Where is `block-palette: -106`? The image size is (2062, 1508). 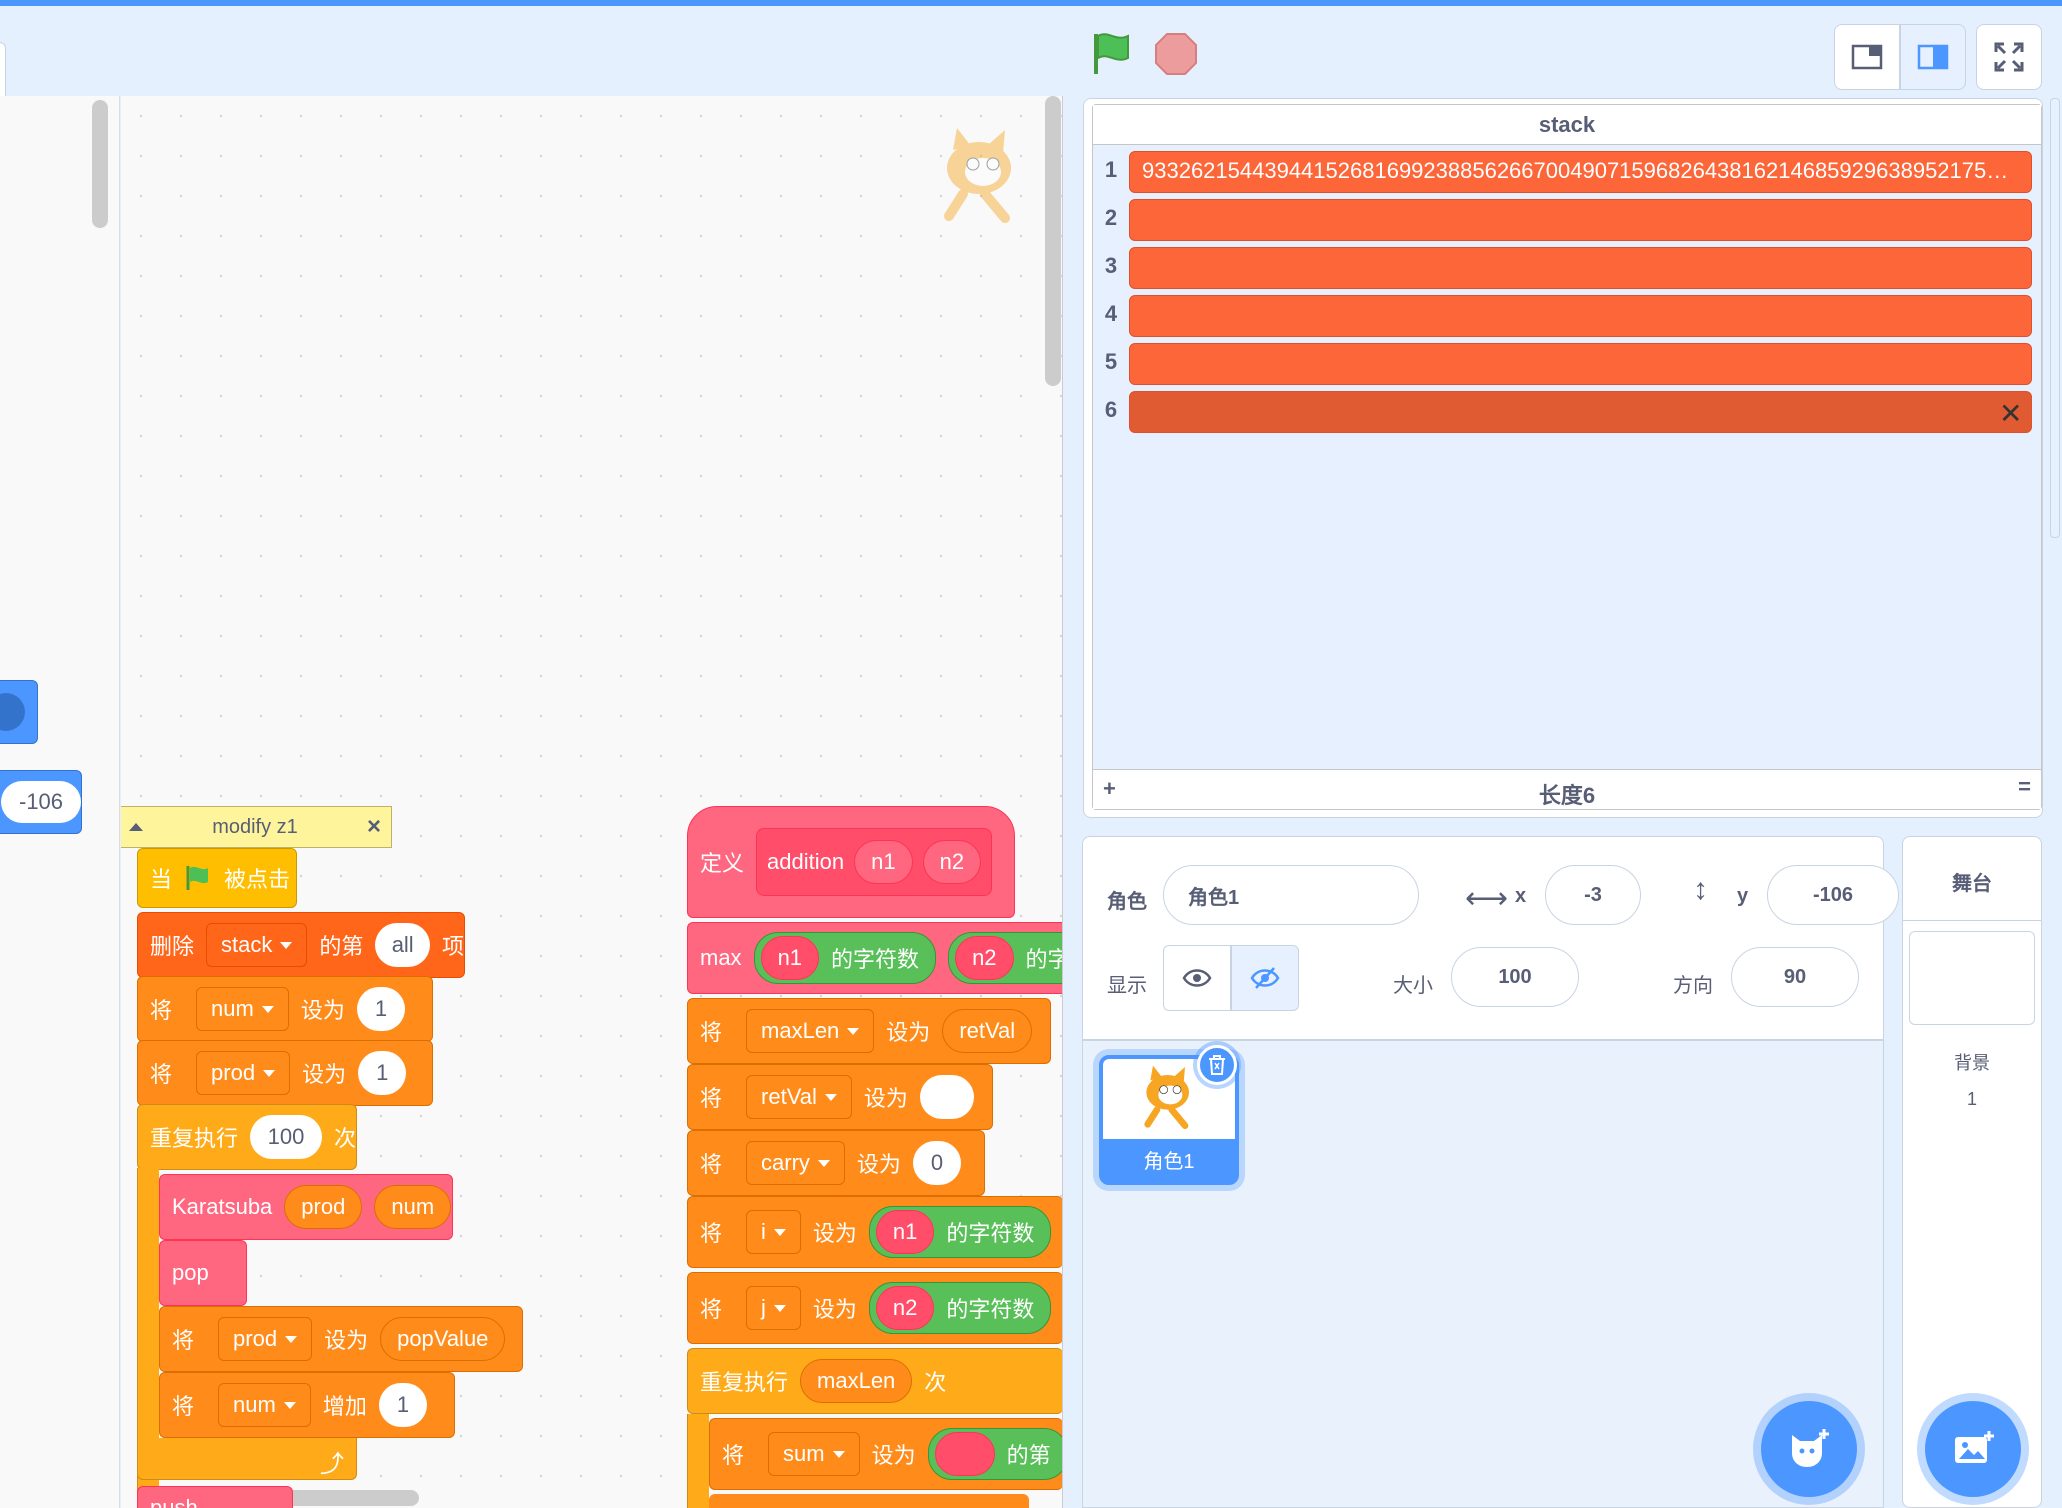
block-palette: -106 is located at coordinates (60, 802).